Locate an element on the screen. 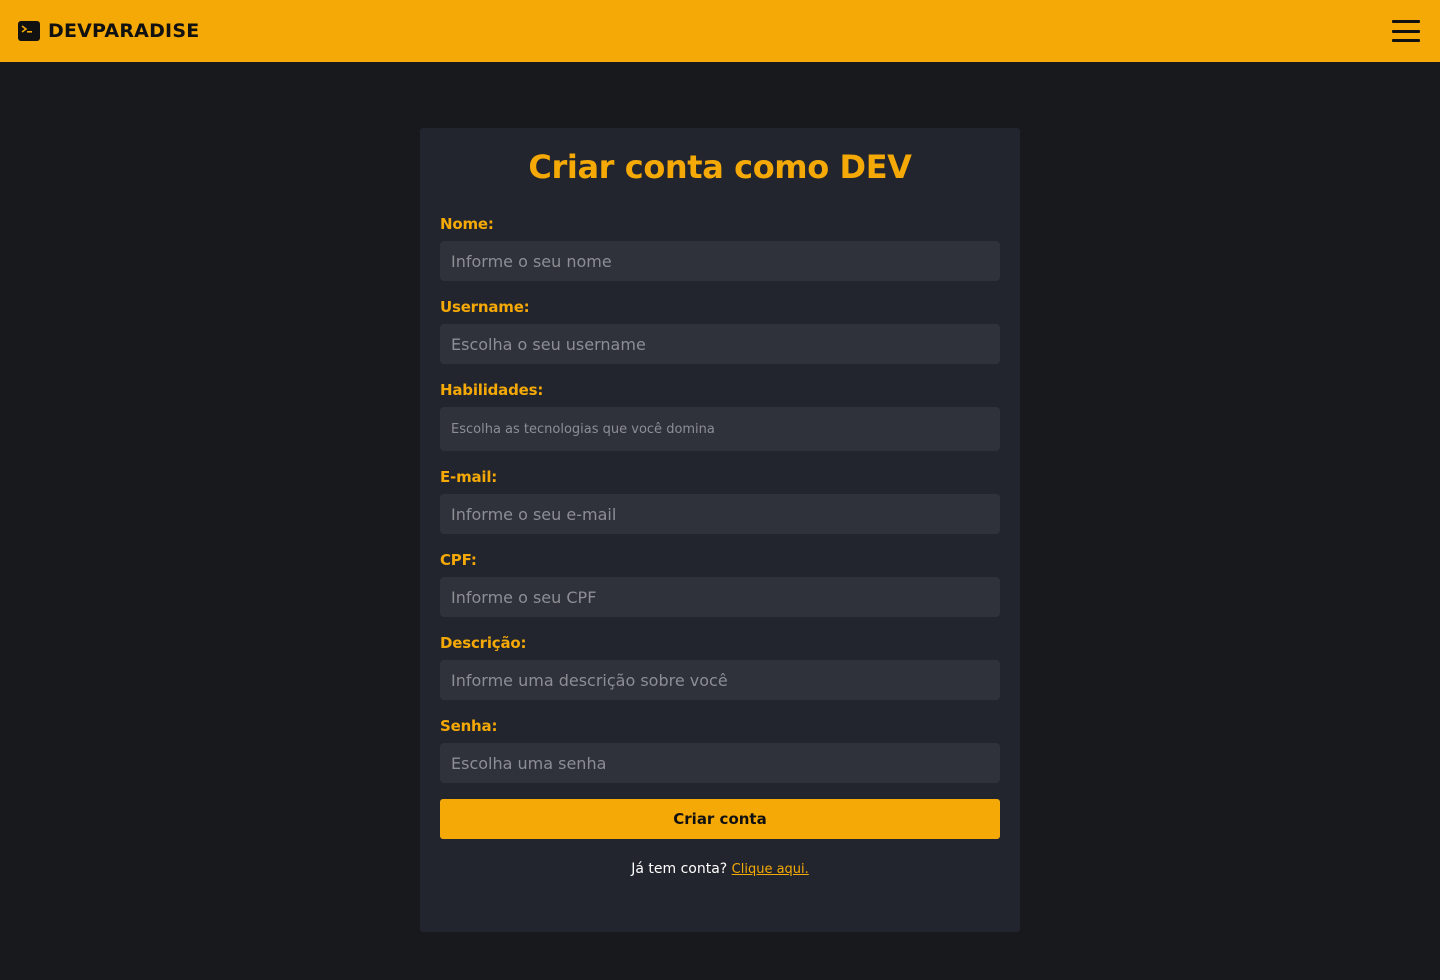 This screenshot has height=980, width=1440. email-input is located at coordinates (720, 514).